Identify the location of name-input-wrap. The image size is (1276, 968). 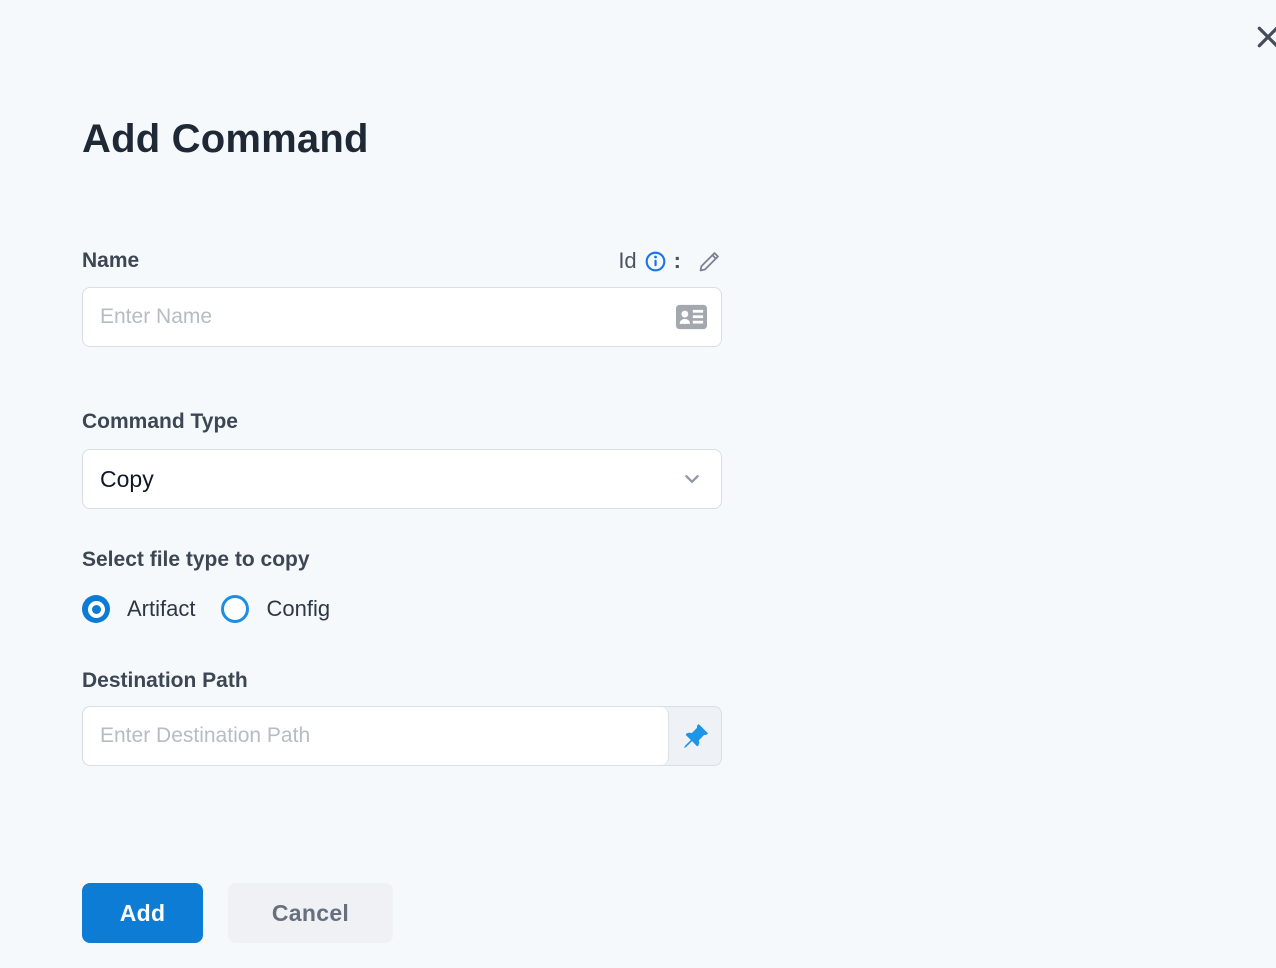
(402, 317).